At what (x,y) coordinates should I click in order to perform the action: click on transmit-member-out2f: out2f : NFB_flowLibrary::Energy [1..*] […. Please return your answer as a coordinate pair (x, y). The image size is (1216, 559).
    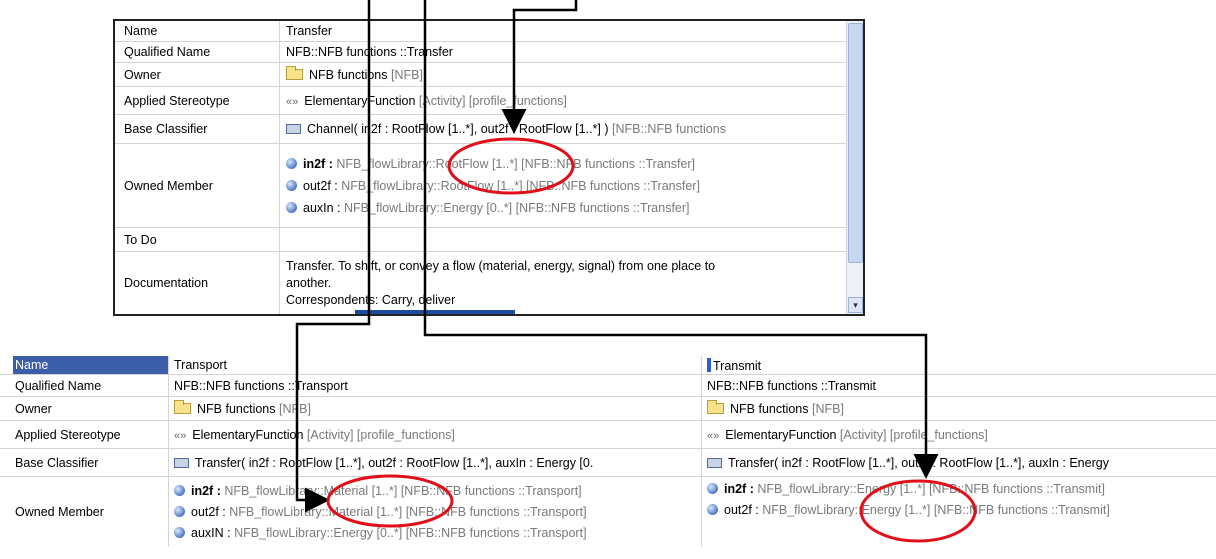
    Looking at the image, I should click on (961, 510).